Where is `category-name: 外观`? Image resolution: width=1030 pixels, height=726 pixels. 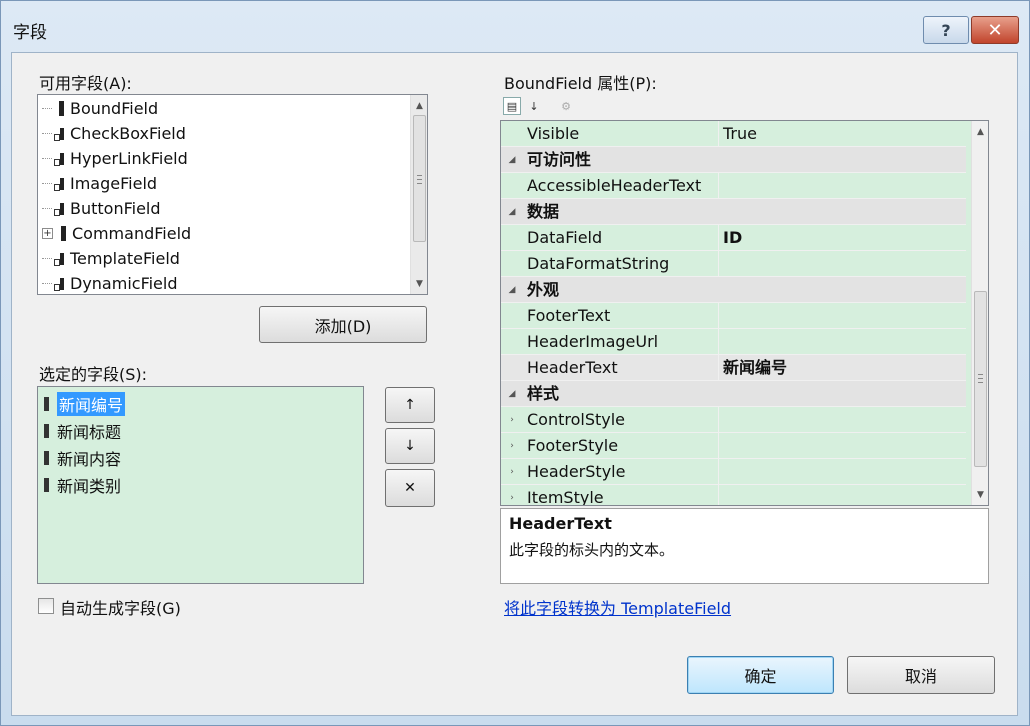
category-name: 外观 is located at coordinates (543, 289).